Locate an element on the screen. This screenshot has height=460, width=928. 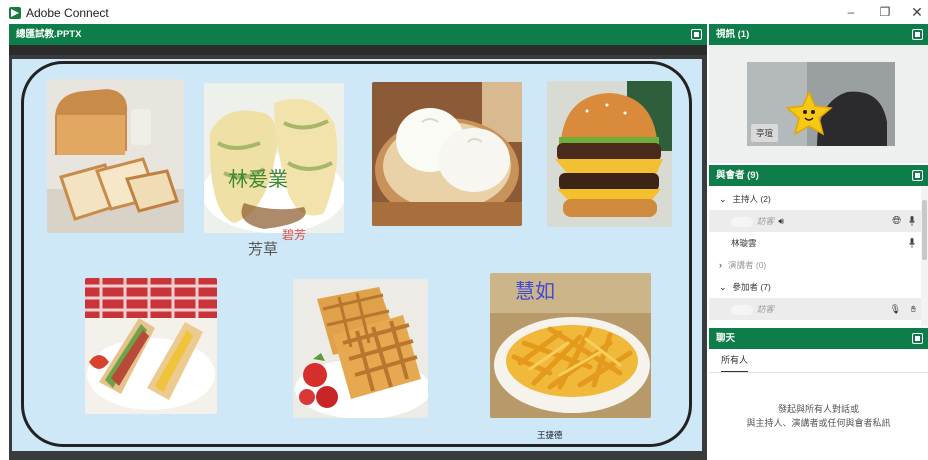
attendee-group-participants: ⌄ 參加者 (7) is located at coordinates (815, 287).